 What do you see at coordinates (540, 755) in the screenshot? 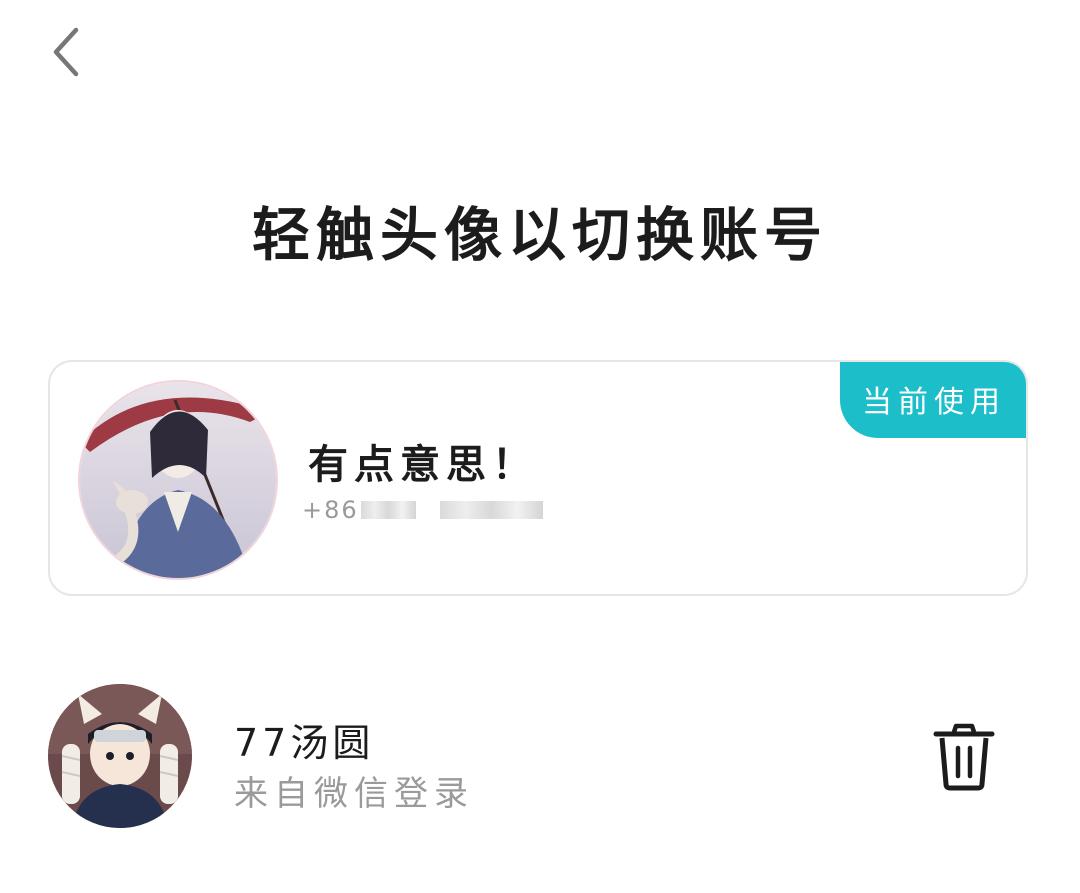
I see `account-list-item: 77汤圆 来自微信登录` at bounding box center [540, 755].